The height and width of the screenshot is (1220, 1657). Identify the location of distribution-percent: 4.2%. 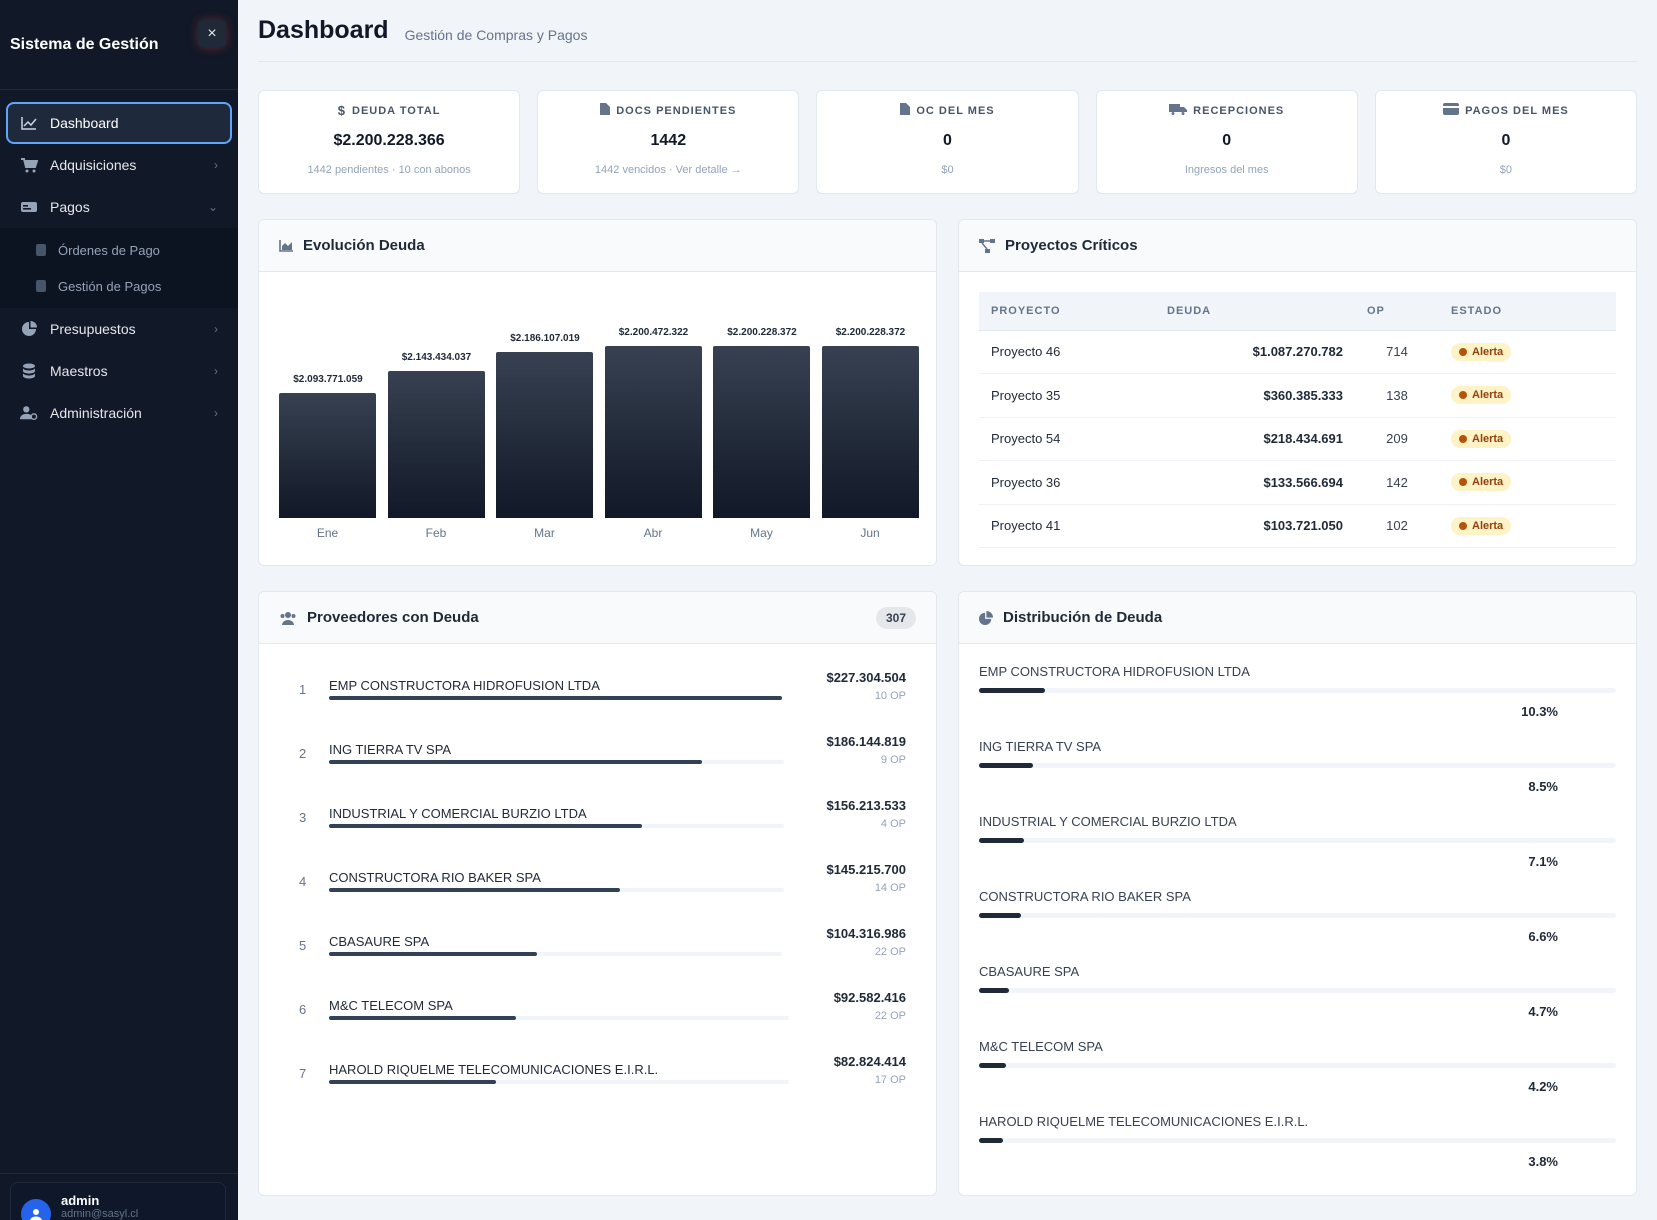
(1543, 1086).